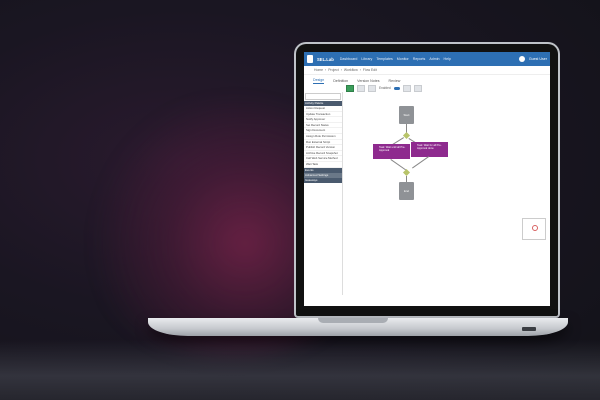  I want to click on breadcrumb-item: Project, so click(333, 70).